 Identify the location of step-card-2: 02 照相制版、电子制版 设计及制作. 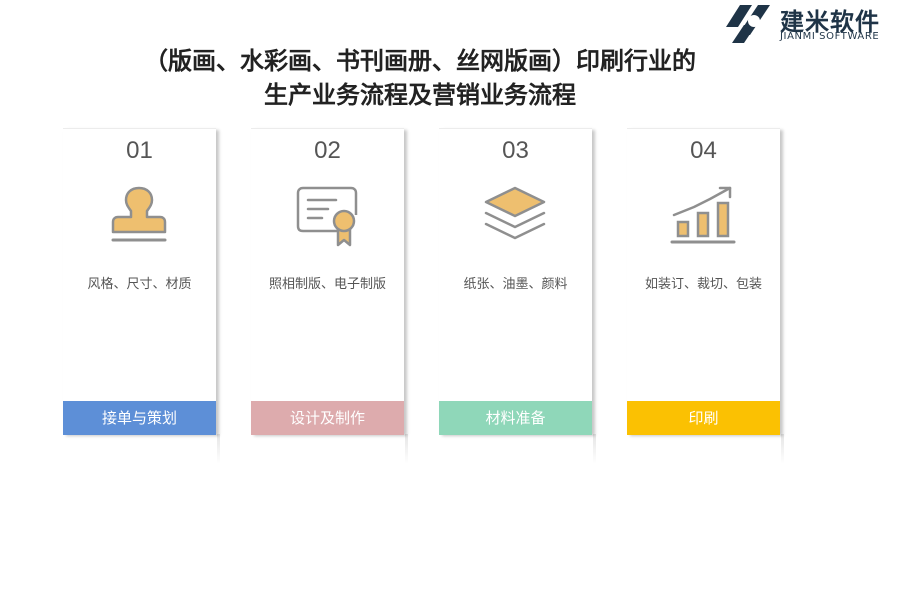
(329, 296).